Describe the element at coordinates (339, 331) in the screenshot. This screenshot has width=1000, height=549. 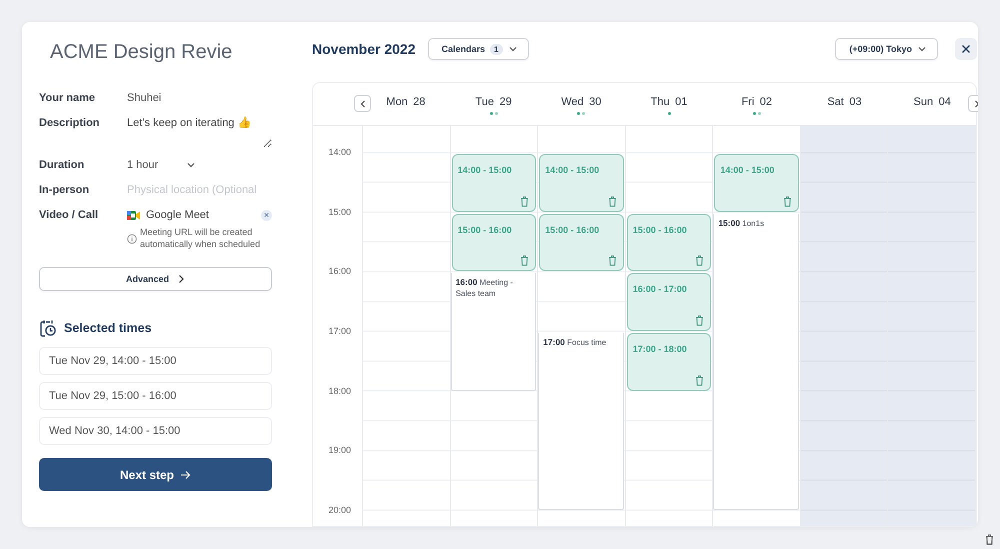
I see `time-label: 17:00` at that location.